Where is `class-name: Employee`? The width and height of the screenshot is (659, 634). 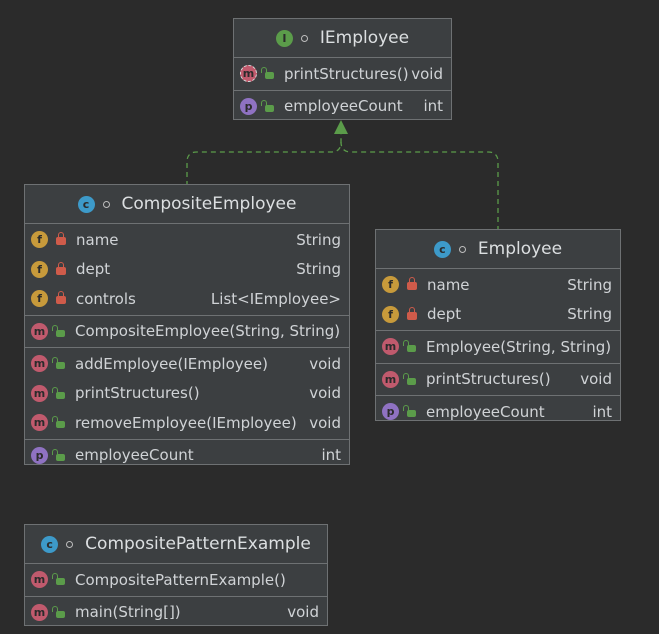 class-name: Employee is located at coordinates (520, 249).